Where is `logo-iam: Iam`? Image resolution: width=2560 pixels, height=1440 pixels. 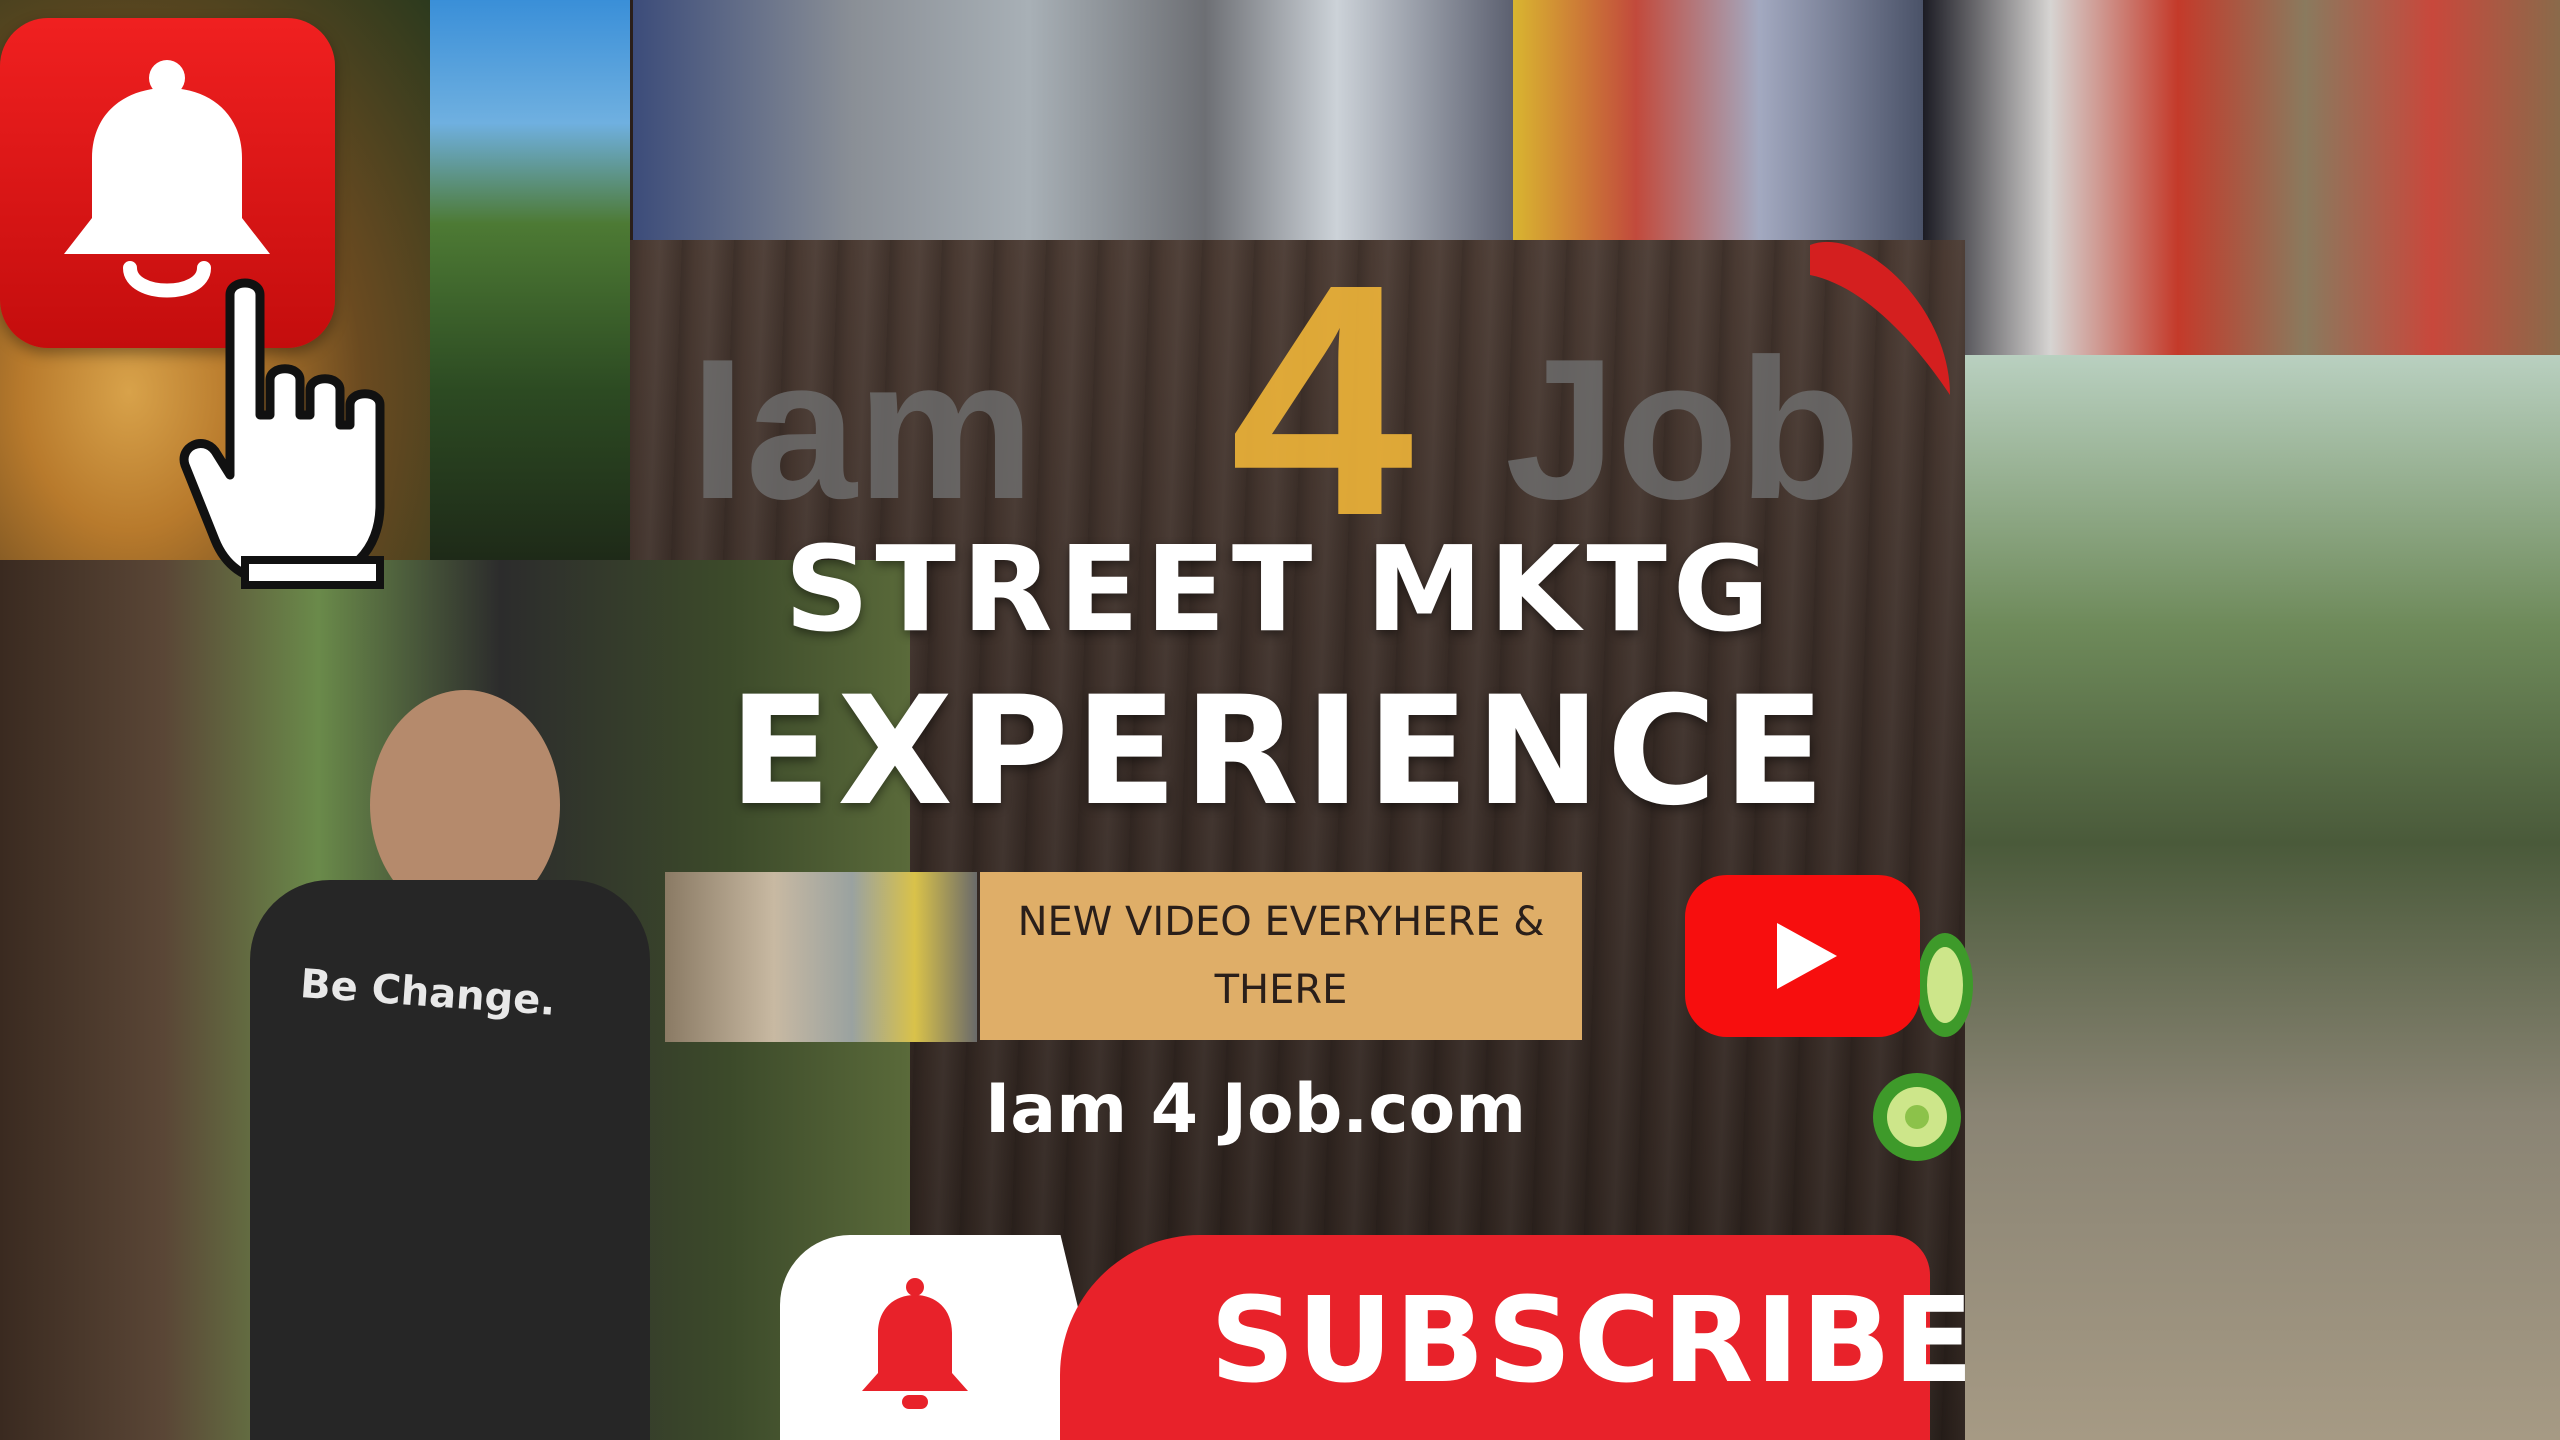
logo-iam: Iam is located at coordinates (862, 429).